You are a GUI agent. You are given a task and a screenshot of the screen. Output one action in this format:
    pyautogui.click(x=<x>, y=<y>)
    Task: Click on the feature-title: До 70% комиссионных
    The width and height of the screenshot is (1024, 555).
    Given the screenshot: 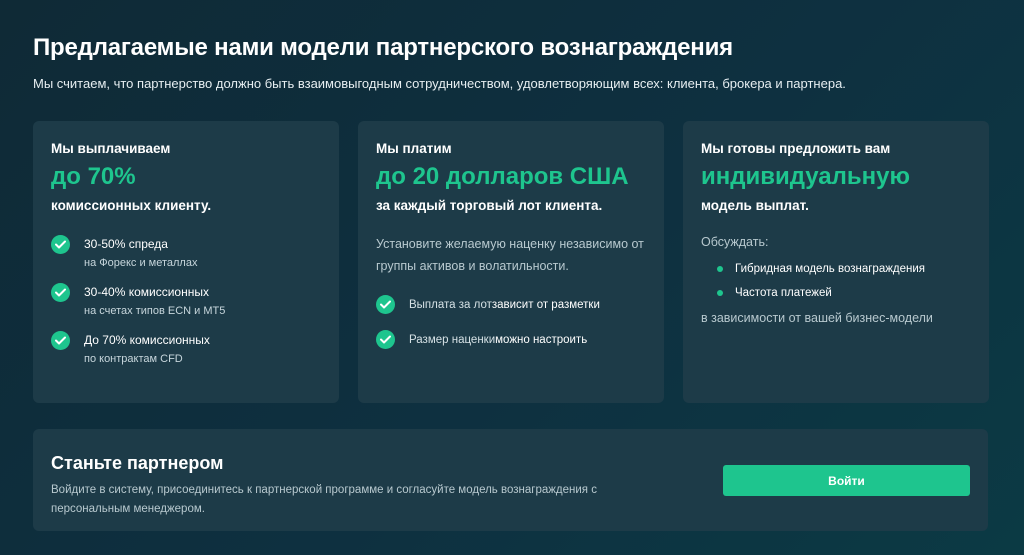 What is the action you would take?
    pyautogui.click(x=147, y=340)
    